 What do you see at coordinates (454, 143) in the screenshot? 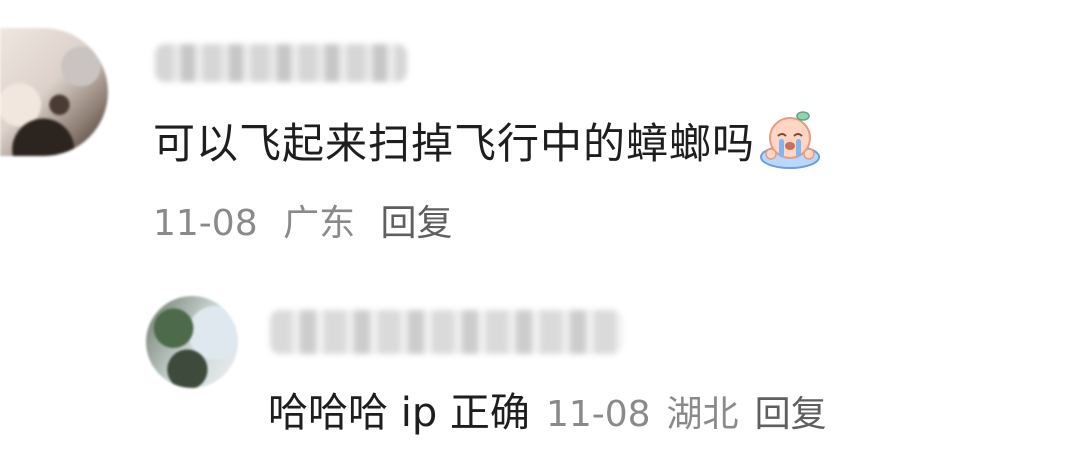
I see `comment-body: 可以飞起来扫掉飞行中的蟑螂吗` at bounding box center [454, 143].